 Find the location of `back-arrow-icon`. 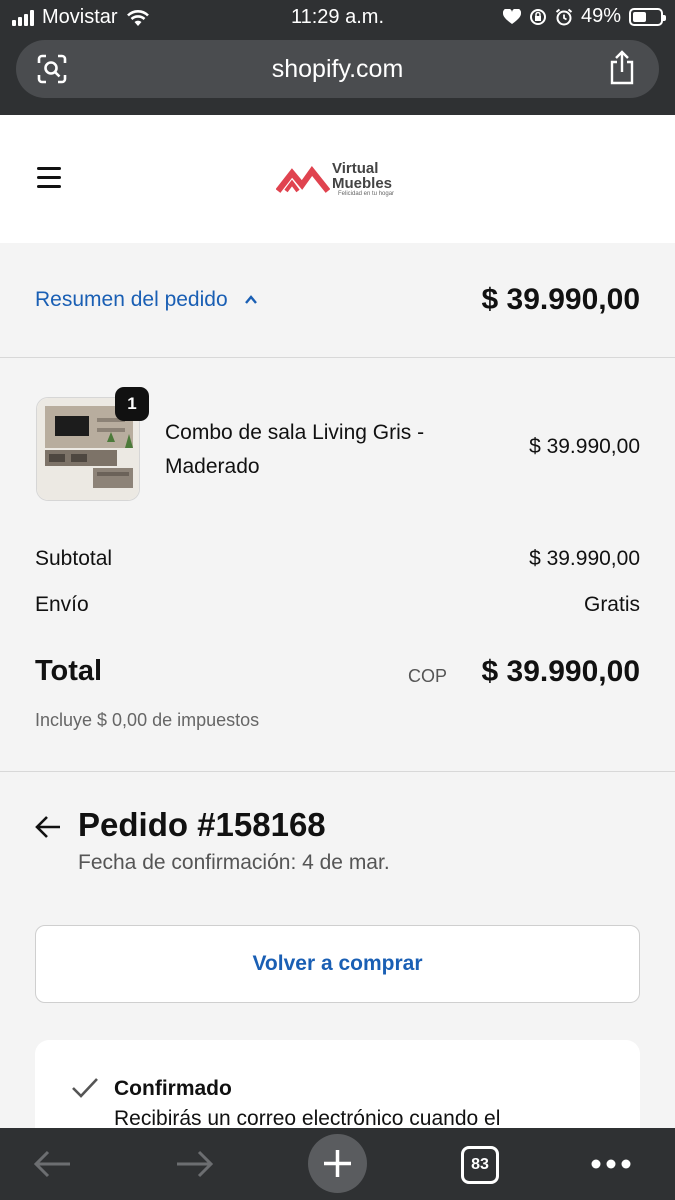

back-arrow-icon is located at coordinates (48, 827).